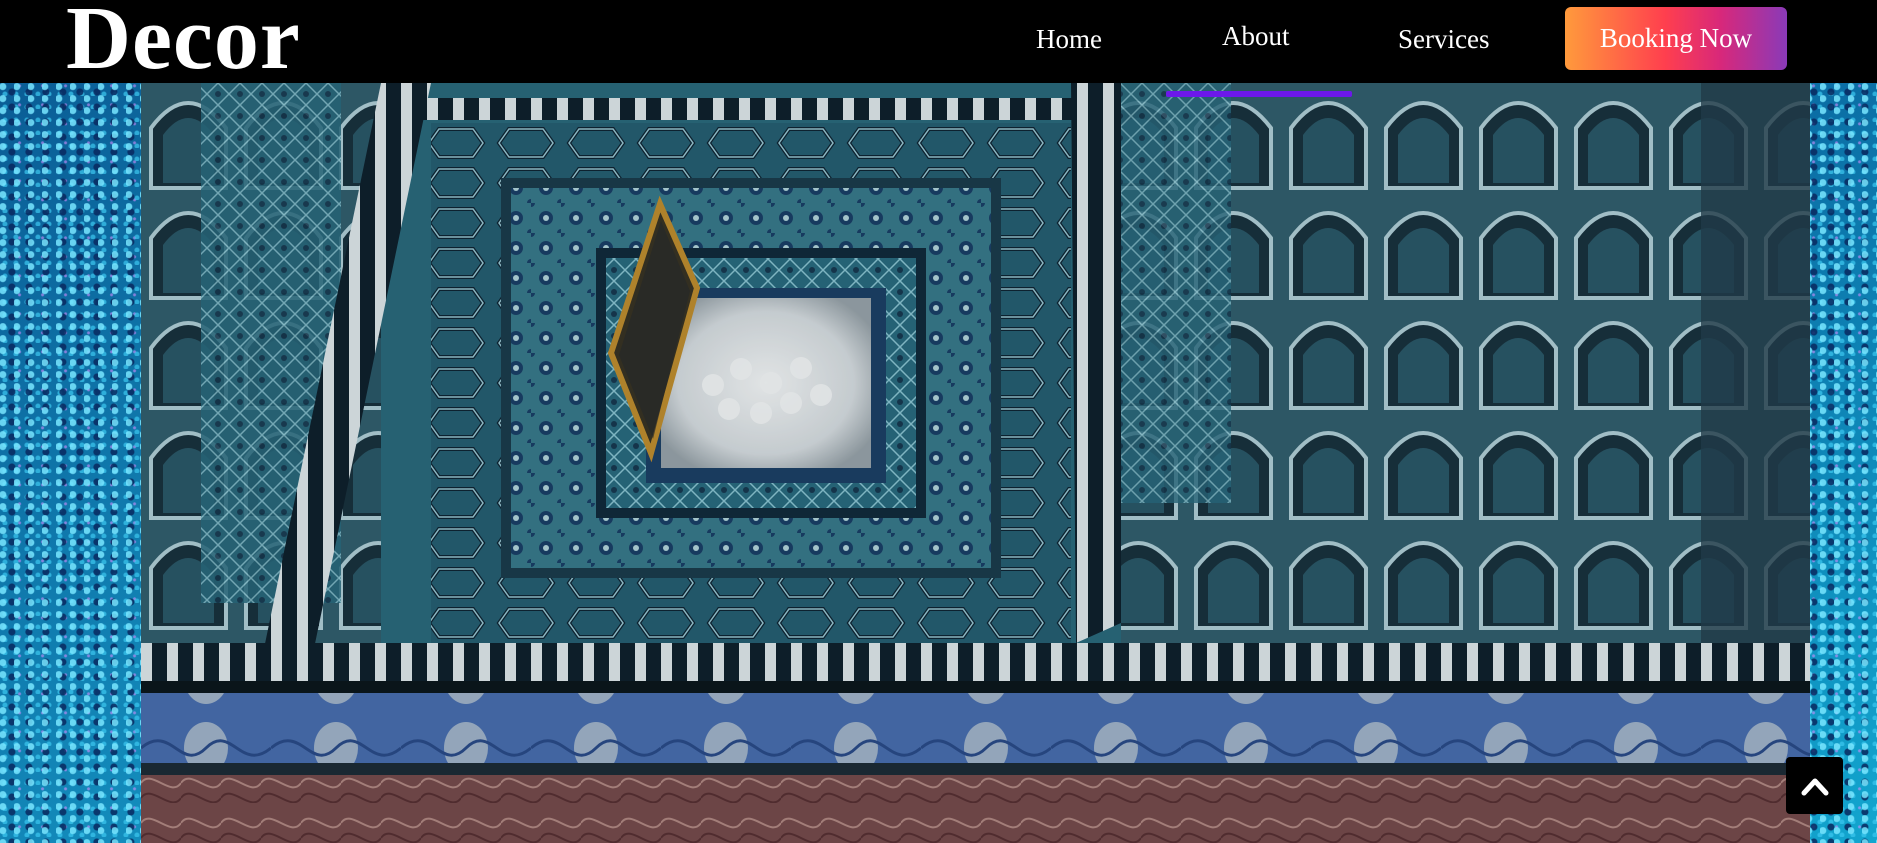 The height and width of the screenshot is (843, 1877). What do you see at coordinates (1443, 39) in the screenshot?
I see `nav-services-link: Services` at bounding box center [1443, 39].